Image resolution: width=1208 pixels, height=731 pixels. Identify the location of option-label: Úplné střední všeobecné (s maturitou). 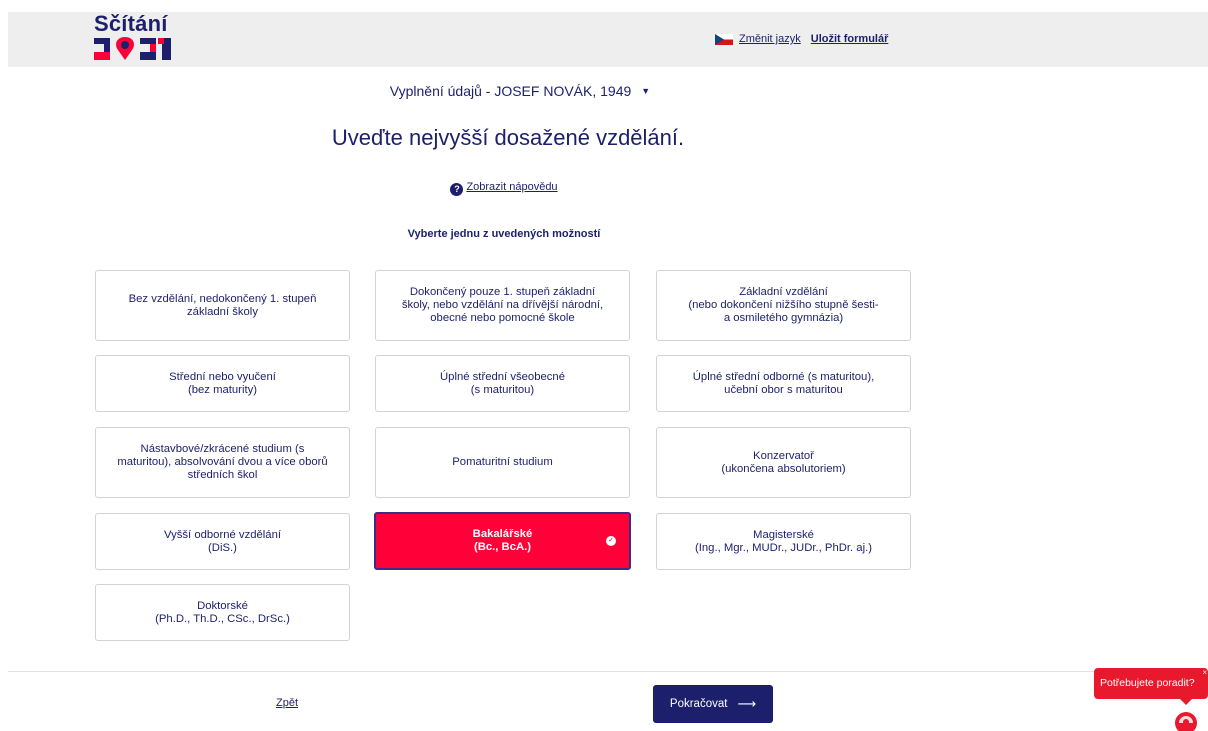
(502, 383).